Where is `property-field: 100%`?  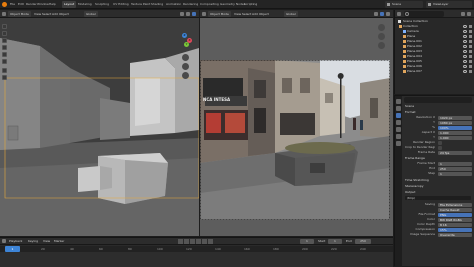 property-field: 100% is located at coordinates (455, 127).